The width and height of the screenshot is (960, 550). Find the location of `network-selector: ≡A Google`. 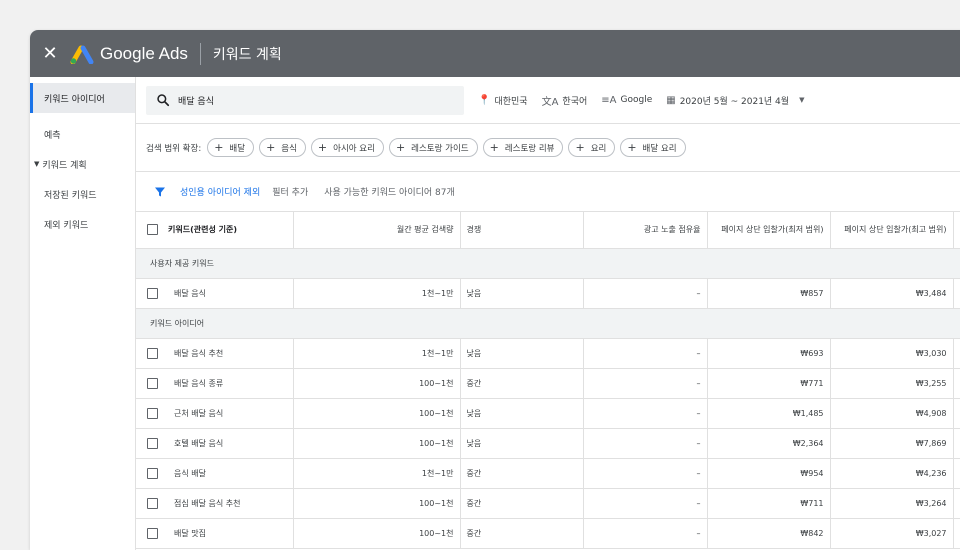

network-selector: ≡A Google is located at coordinates (626, 100).